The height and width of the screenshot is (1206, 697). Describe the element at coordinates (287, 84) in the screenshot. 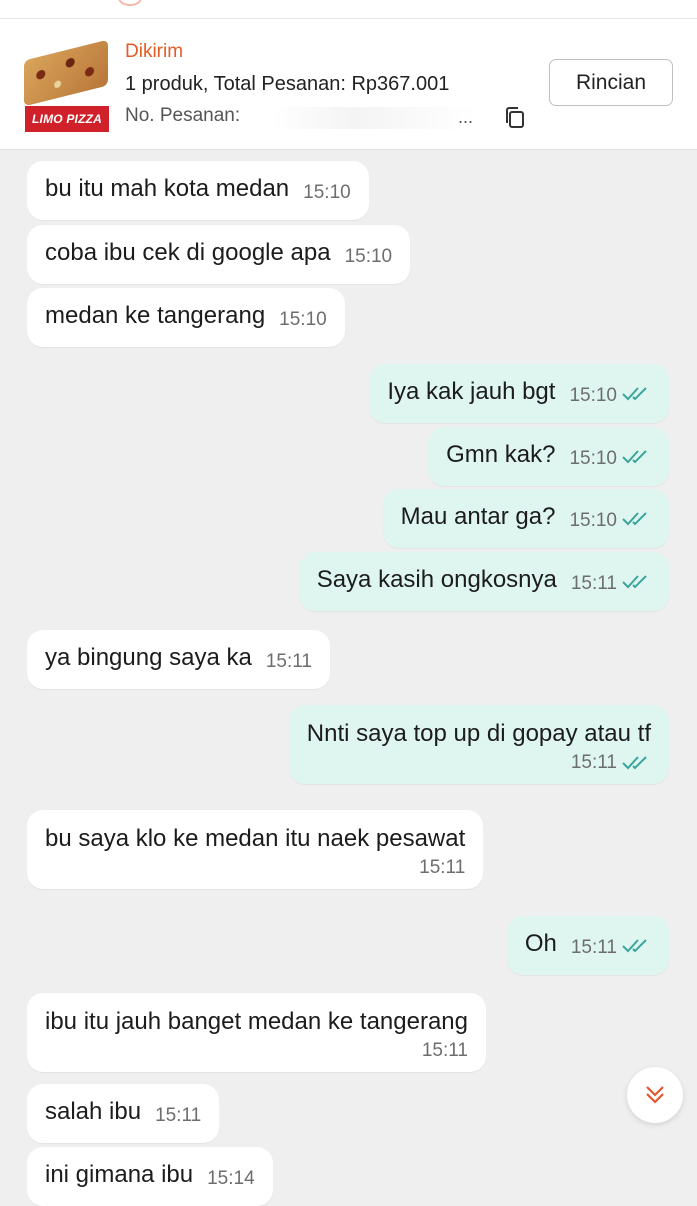

I see `order-summary: 1 produk, Total Pesanan: Rp367.001` at that location.